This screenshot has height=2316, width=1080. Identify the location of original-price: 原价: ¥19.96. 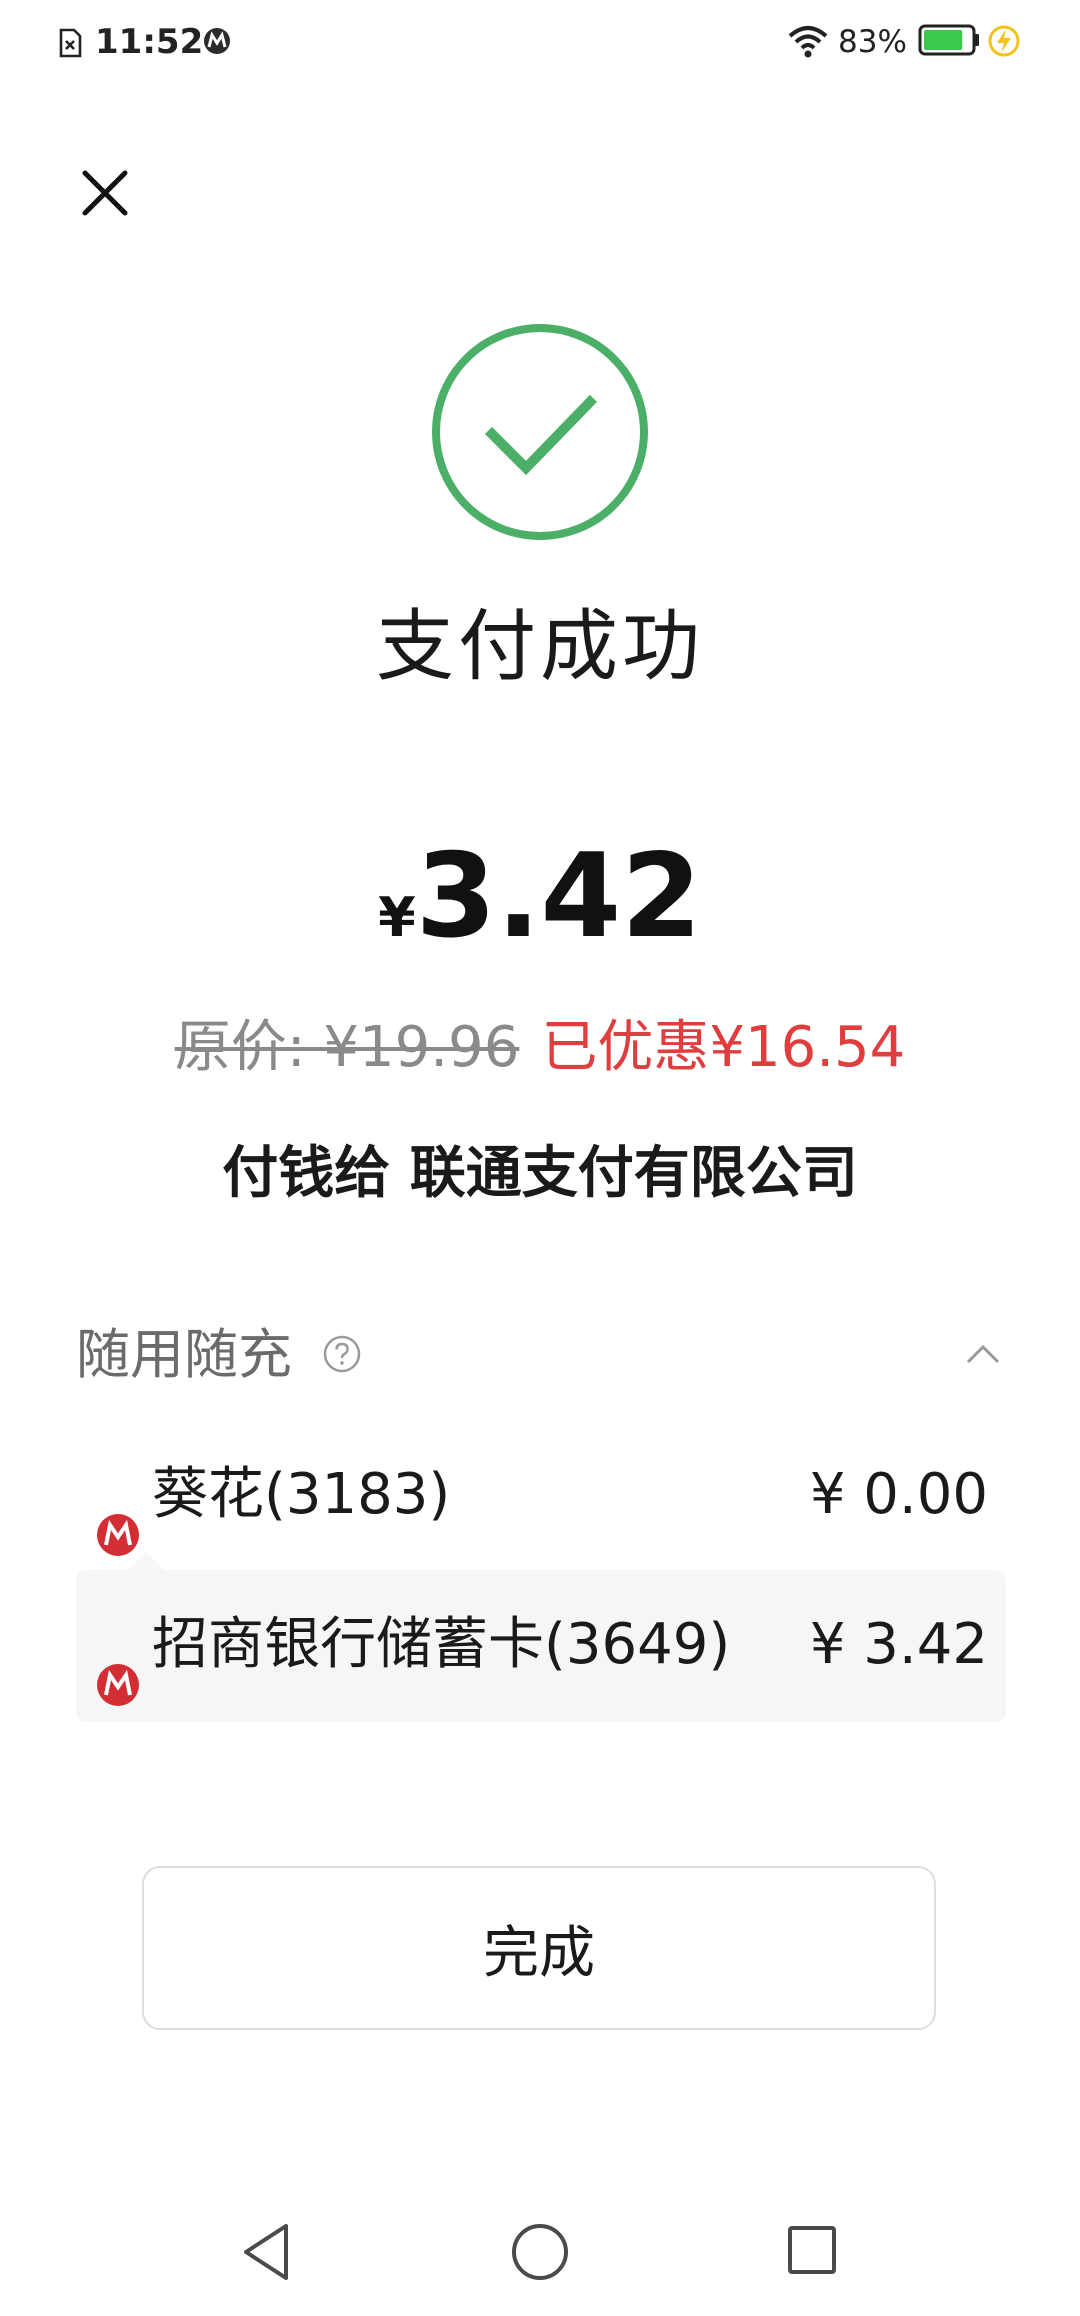
(347, 1047).